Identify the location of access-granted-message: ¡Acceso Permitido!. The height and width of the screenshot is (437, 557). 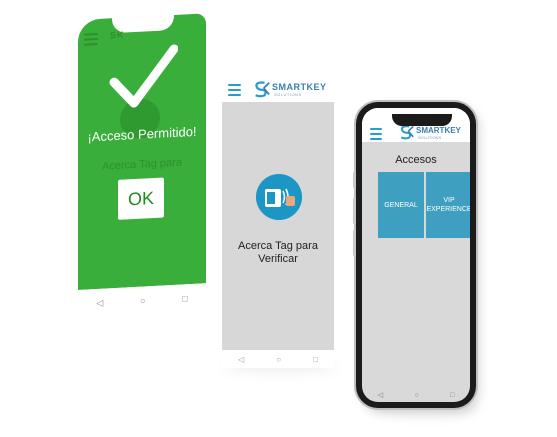
(142, 134).